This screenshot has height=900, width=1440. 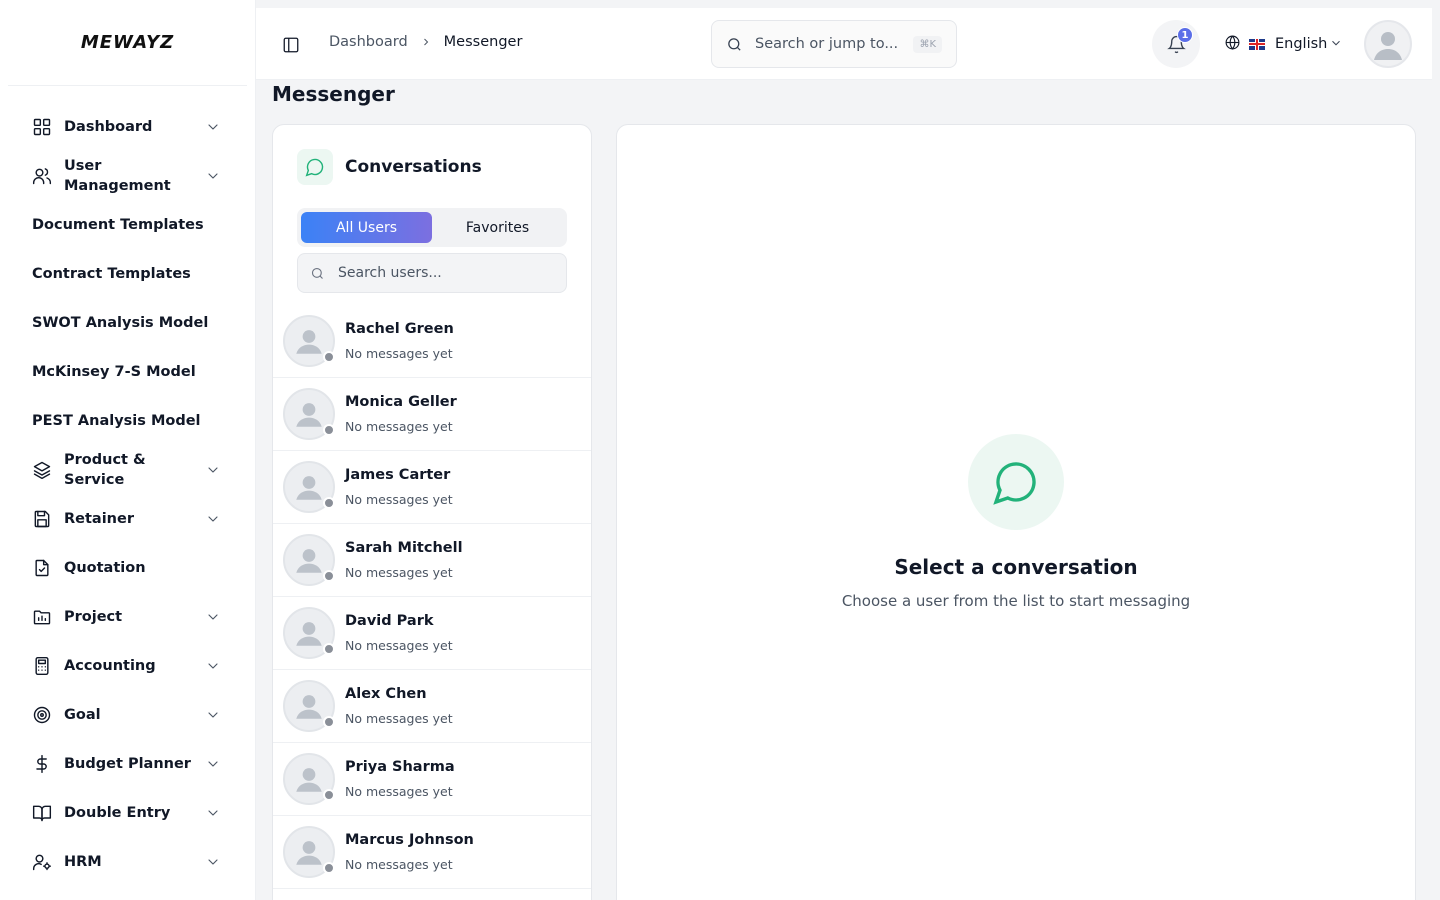 What do you see at coordinates (127, 518) in the screenshot?
I see `sidebar-item-retainer: Retainer` at bounding box center [127, 518].